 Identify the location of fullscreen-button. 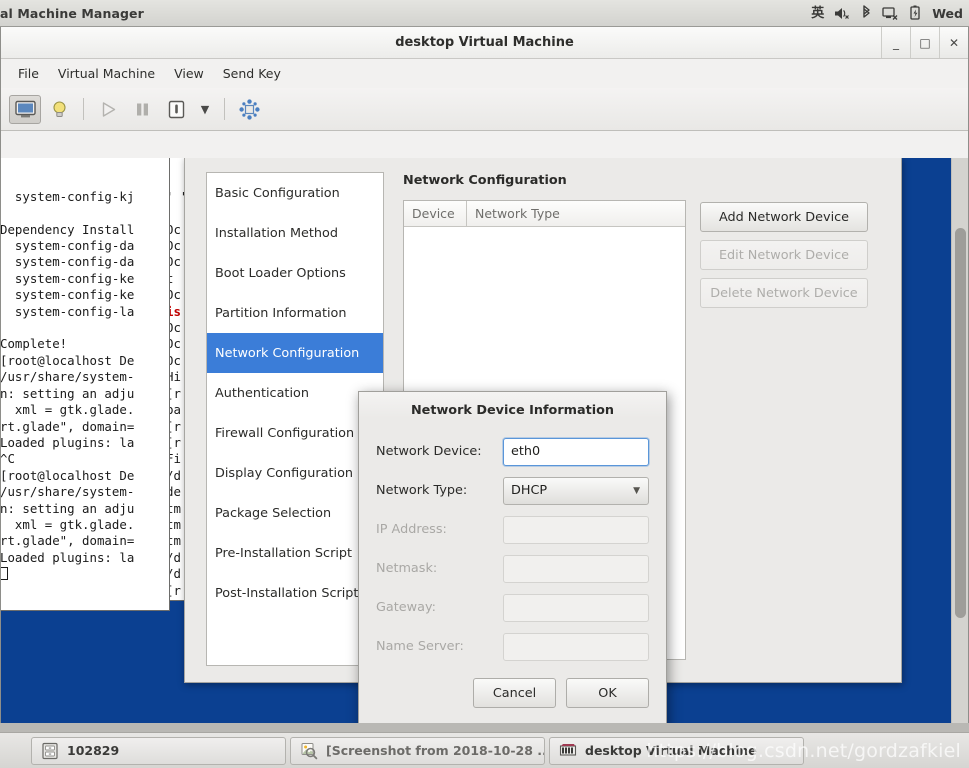
(249, 109).